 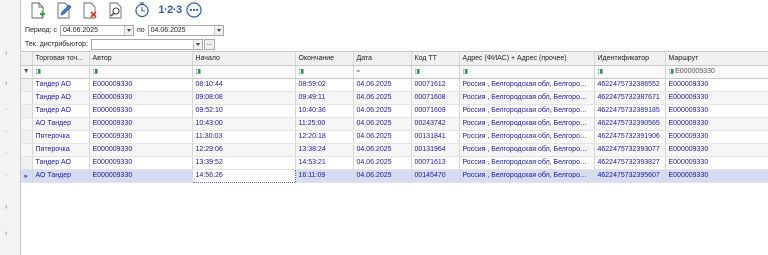 What do you see at coordinates (96, 30) in the screenshot?
I see `period-from-field: 04.06.2025` at bounding box center [96, 30].